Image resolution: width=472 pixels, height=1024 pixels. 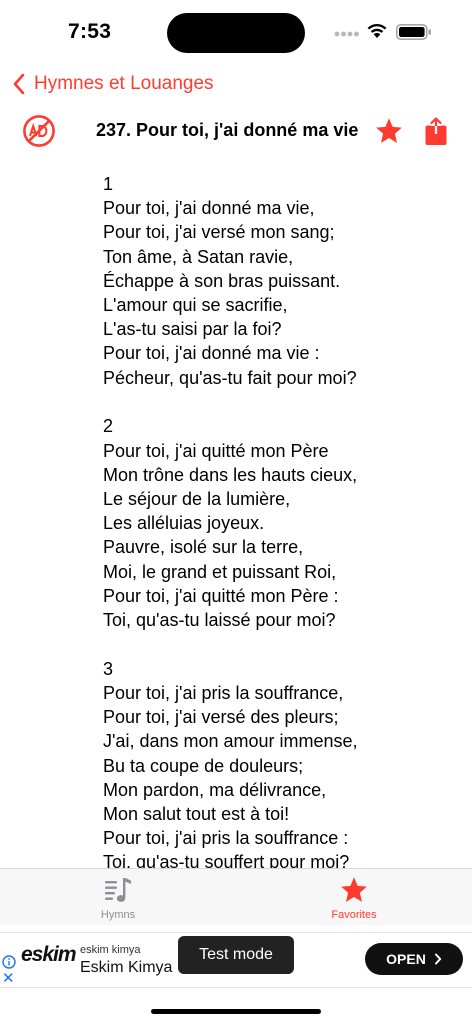 I want to click on verse-line: Pécheur, qu'as-tu fait pour moi?, so click(x=230, y=377).